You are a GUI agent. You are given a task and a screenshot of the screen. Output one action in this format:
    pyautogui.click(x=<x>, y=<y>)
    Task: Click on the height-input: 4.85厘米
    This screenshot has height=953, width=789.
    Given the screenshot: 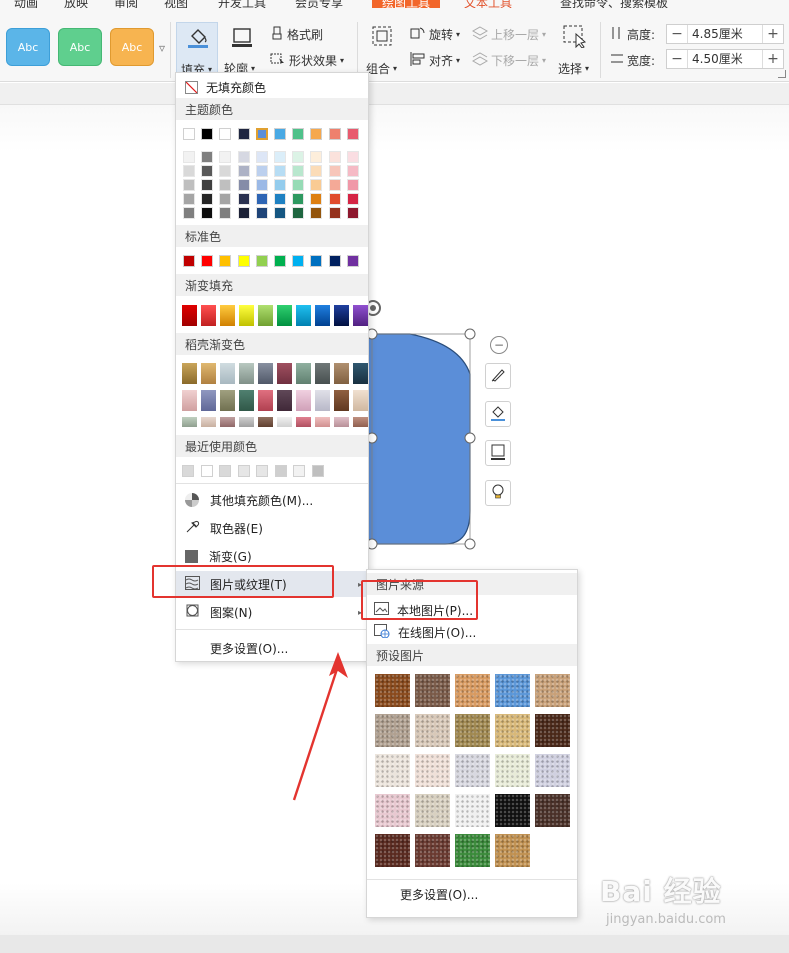 What is the action you would take?
    pyautogui.click(x=725, y=34)
    